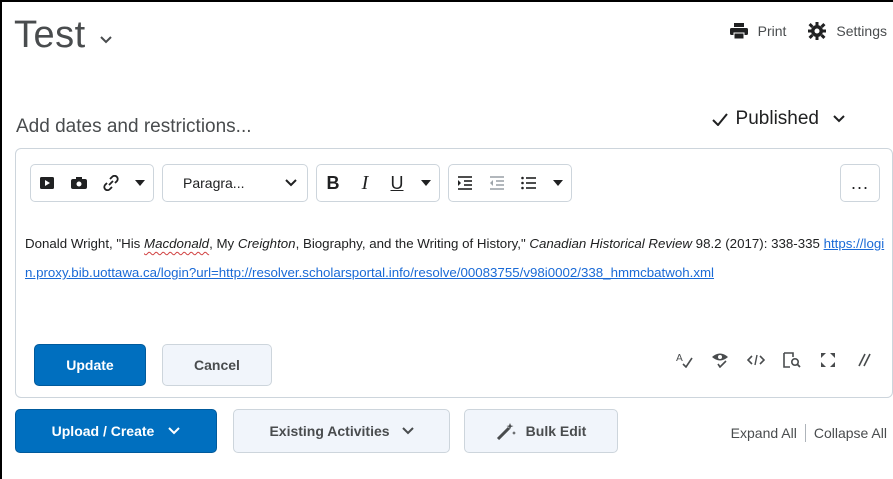  What do you see at coordinates (772, 31) in the screenshot?
I see `print-label: Print` at bounding box center [772, 31].